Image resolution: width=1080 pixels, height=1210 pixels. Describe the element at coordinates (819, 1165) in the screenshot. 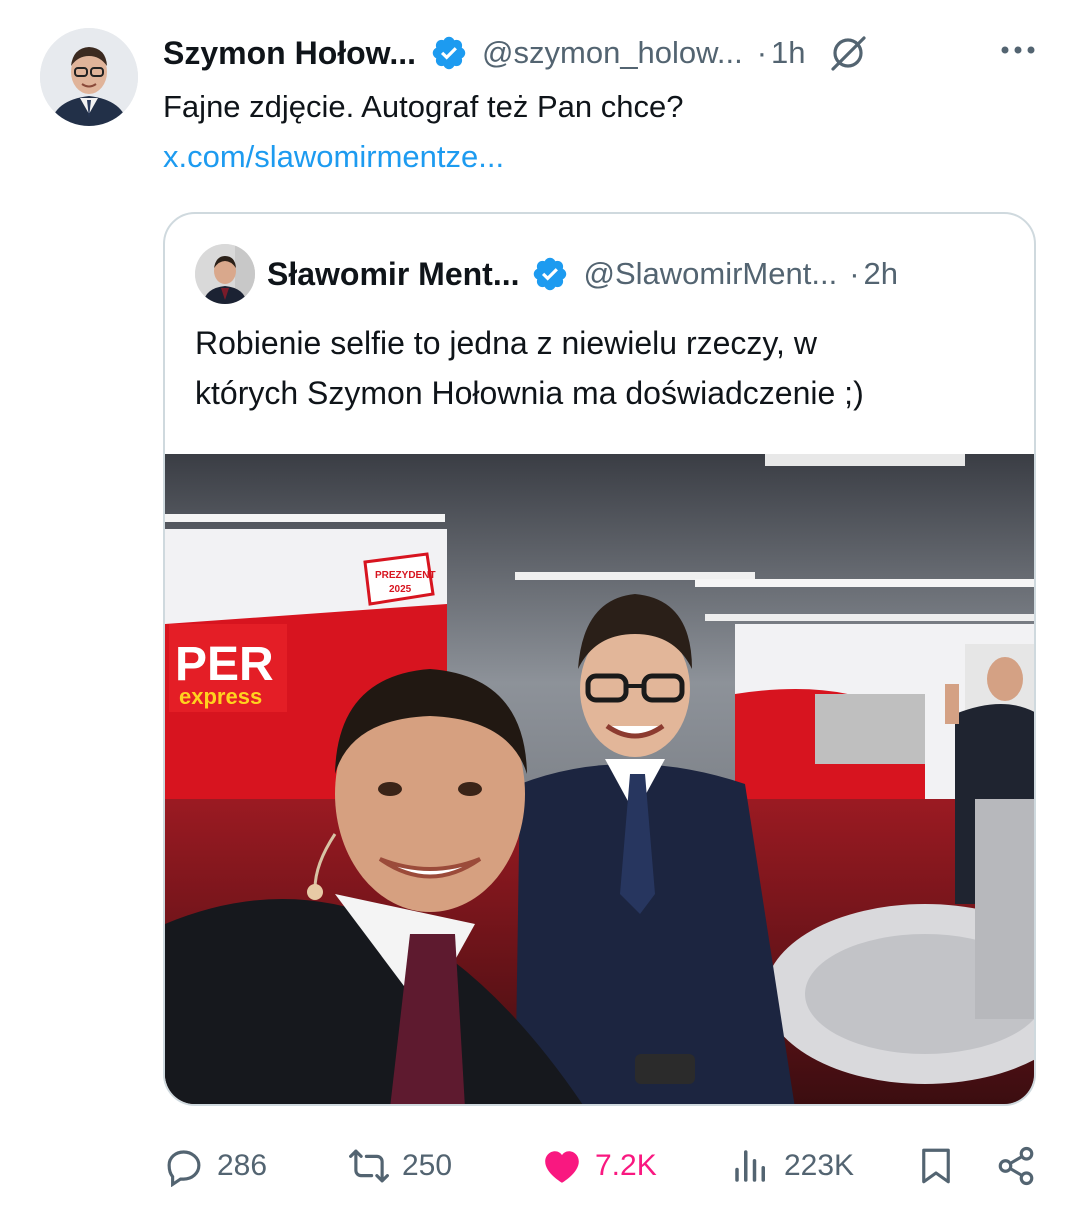

I see `views-count: 223K` at that location.